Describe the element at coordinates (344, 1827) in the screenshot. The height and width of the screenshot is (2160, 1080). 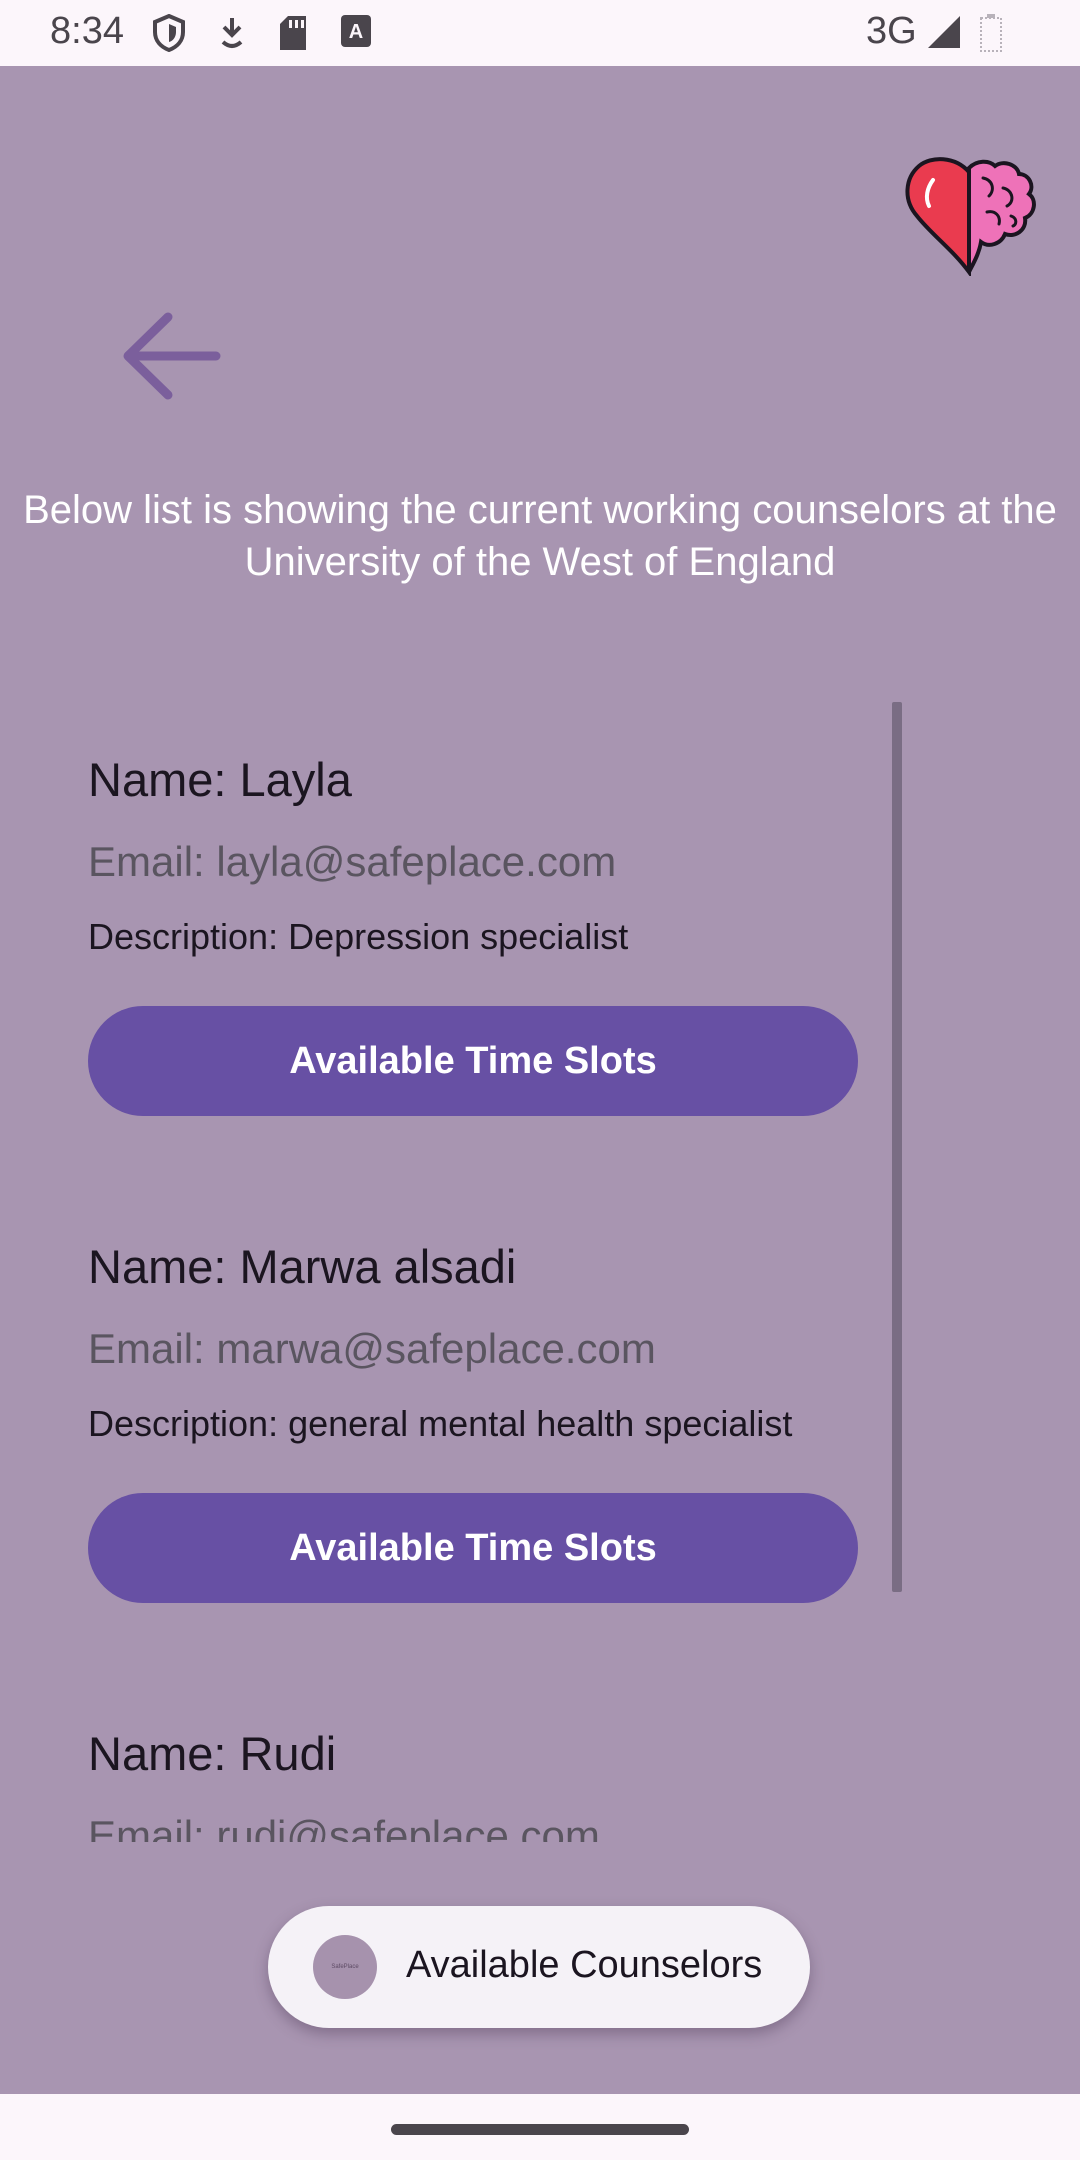
I see `counselor-email: Email: rudi@safeplace.com` at that location.